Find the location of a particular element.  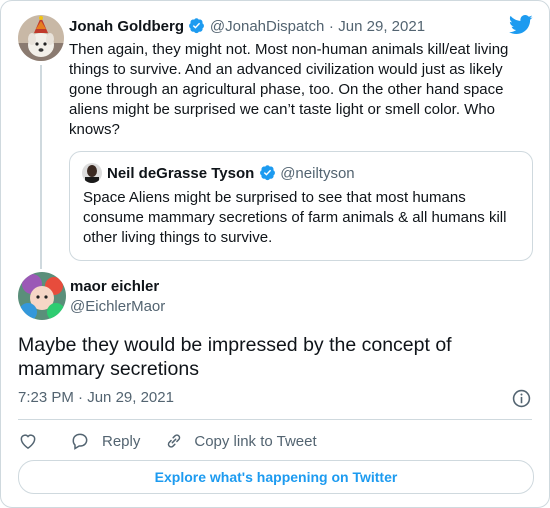

copy-link-label: Copy link to Tweet is located at coordinates (255, 441).